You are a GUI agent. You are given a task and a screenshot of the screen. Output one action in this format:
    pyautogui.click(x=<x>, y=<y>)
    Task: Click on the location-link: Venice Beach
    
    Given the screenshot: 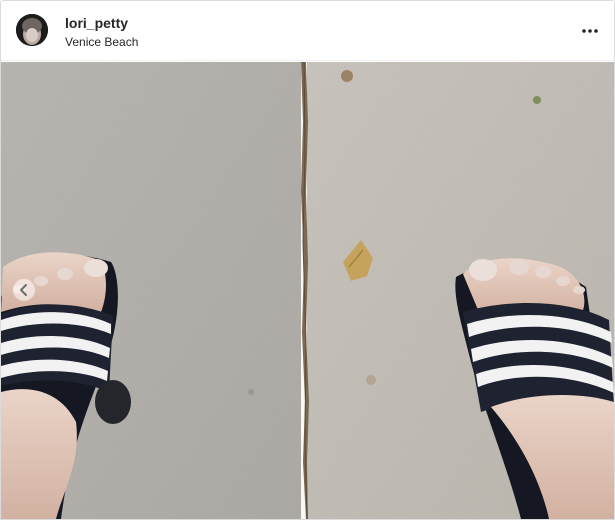 What is the action you would take?
    pyautogui.click(x=101, y=42)
    